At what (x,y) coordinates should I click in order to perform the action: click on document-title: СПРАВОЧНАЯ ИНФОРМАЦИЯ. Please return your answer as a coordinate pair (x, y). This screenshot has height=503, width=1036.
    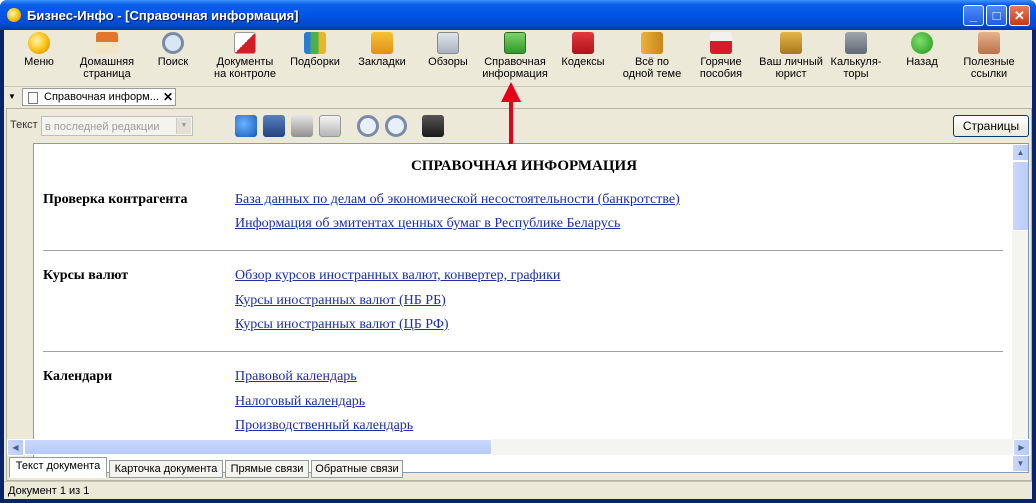
    Looking at the image, I should click on (524, 166).